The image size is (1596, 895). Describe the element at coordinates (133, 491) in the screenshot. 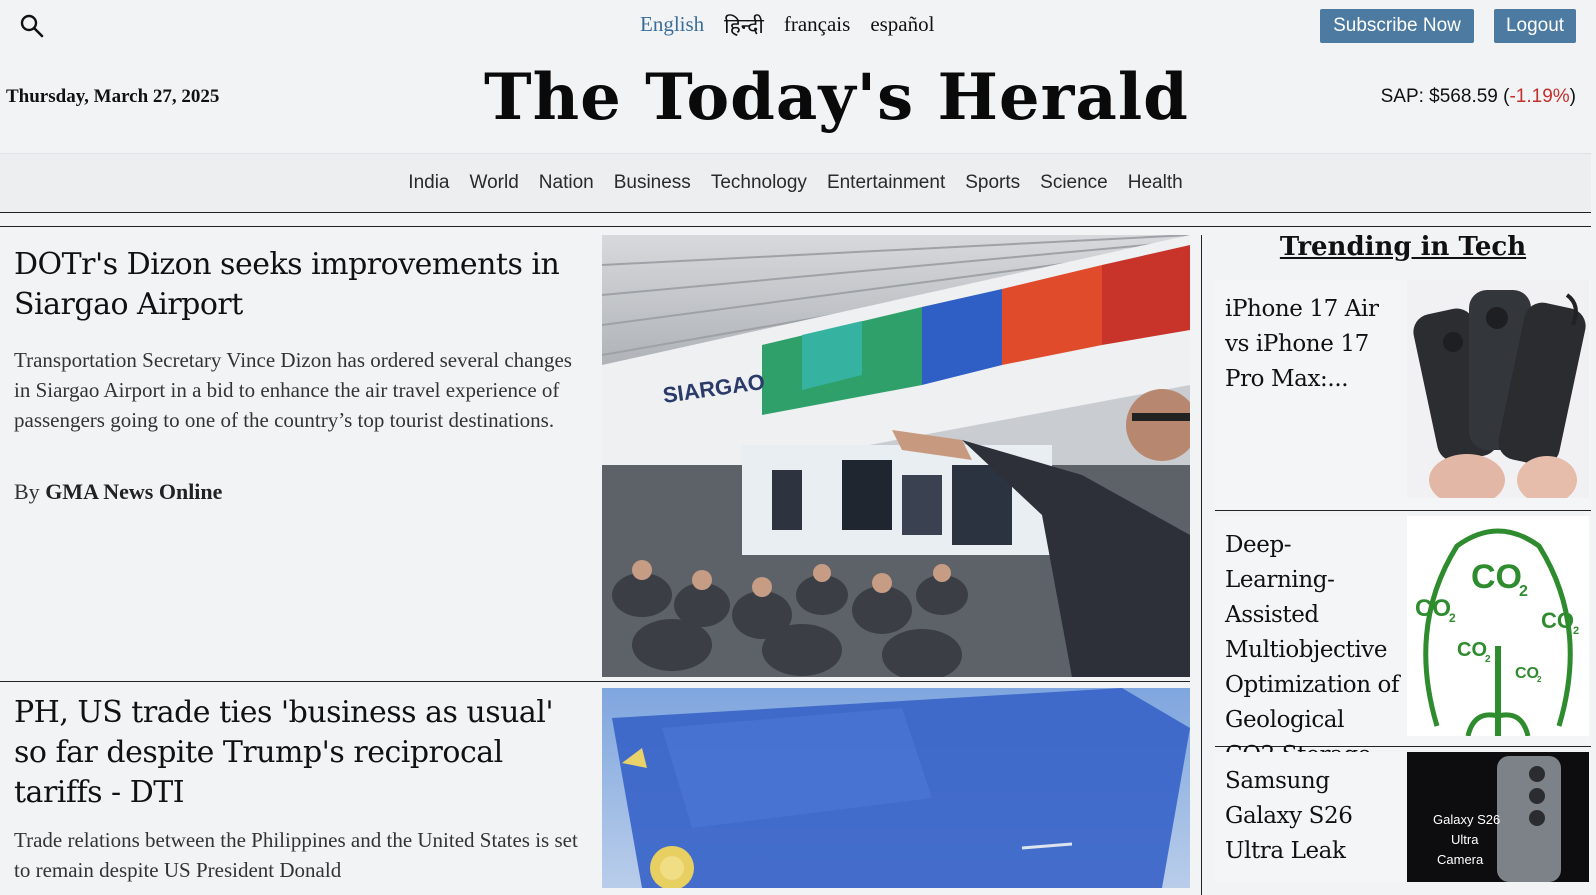

I see `article-source: GMA News Online` at that location.